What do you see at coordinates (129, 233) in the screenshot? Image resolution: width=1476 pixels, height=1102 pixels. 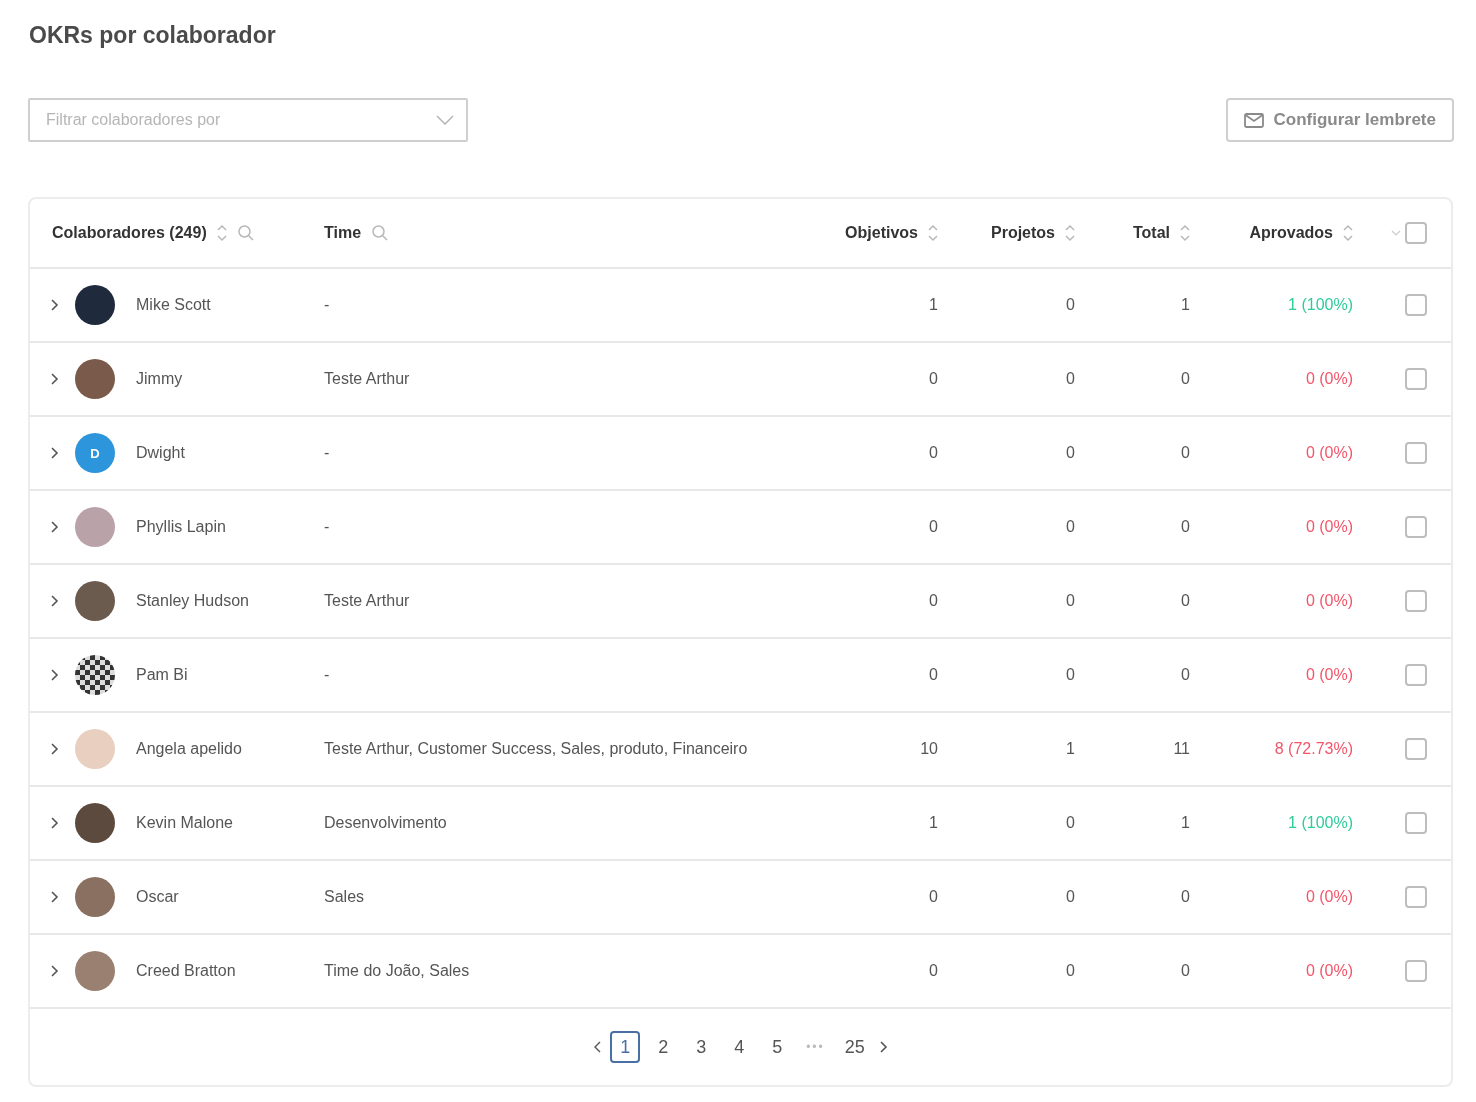 I see `column-header: Colaboradores (249)` at bounding box center [129, 233].